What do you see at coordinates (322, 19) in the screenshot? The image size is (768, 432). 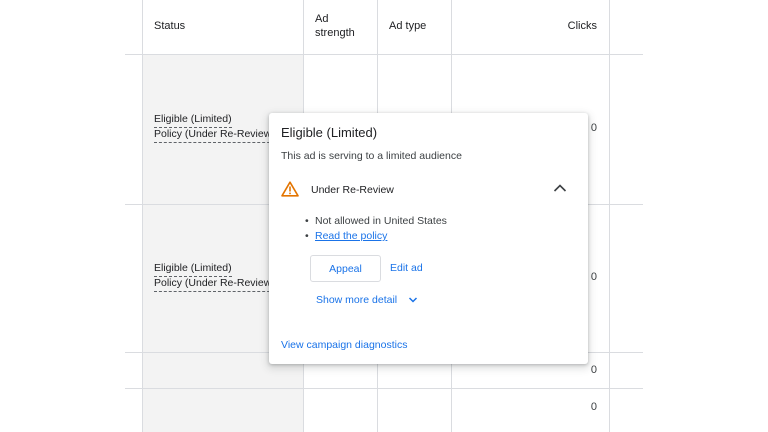 I see `header-ad-strength-line1: Ad` at bounding box center [322, 19].